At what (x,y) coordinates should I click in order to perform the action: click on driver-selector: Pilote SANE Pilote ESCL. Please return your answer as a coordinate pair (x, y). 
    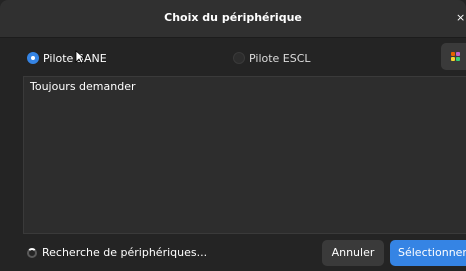
    Looking at the image, I should click on (233, 57).